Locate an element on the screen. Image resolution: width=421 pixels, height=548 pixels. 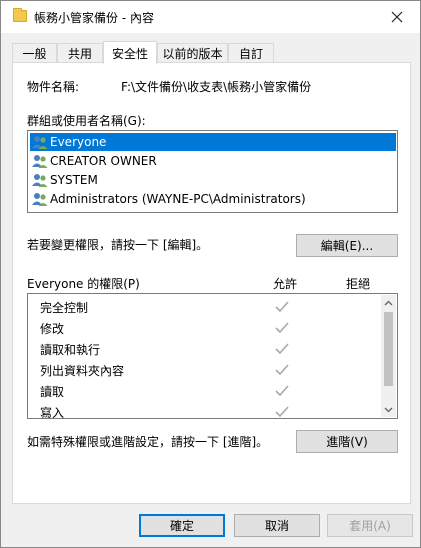
list-item: CREATOR OWNER is located at coordinates (213, 161).